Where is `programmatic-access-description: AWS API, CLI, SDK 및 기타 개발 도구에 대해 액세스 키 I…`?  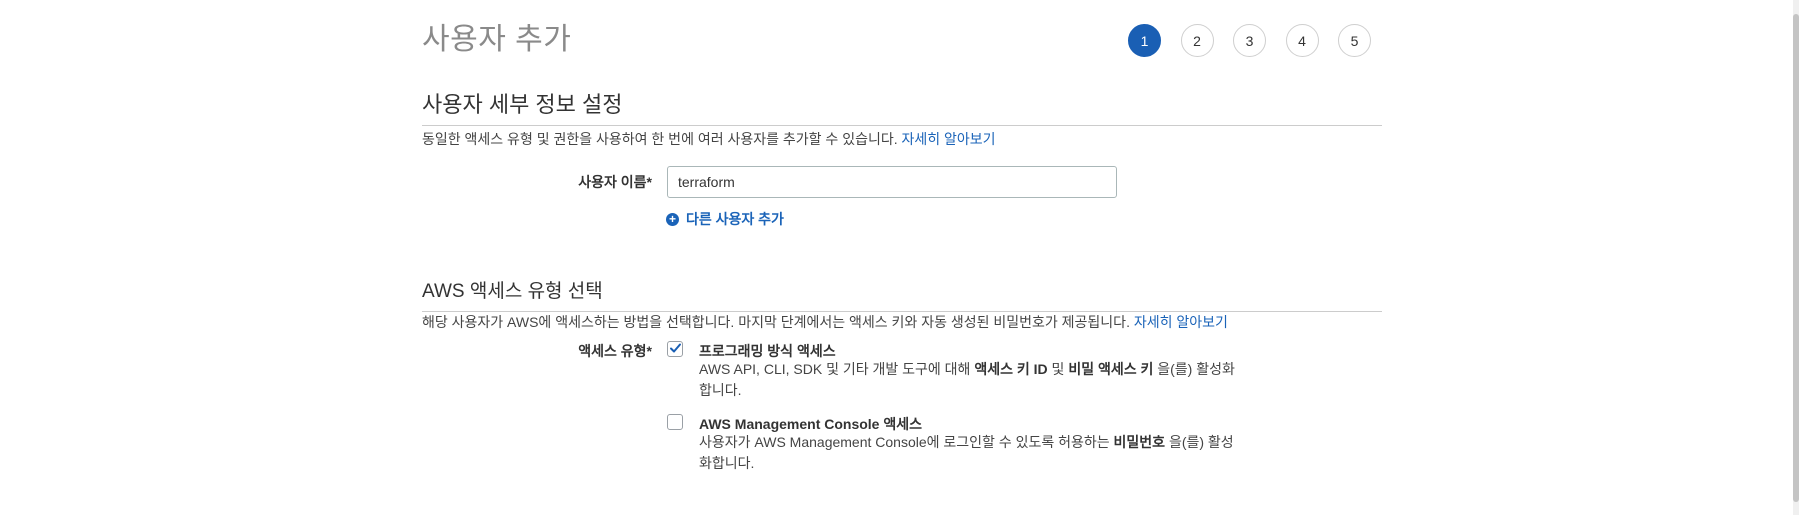 programmatic-access-description: AWS API, CLI, SDK 및 기타 개발 도구에 대해 액세스 키 I… is located at coordinates (969, 380).